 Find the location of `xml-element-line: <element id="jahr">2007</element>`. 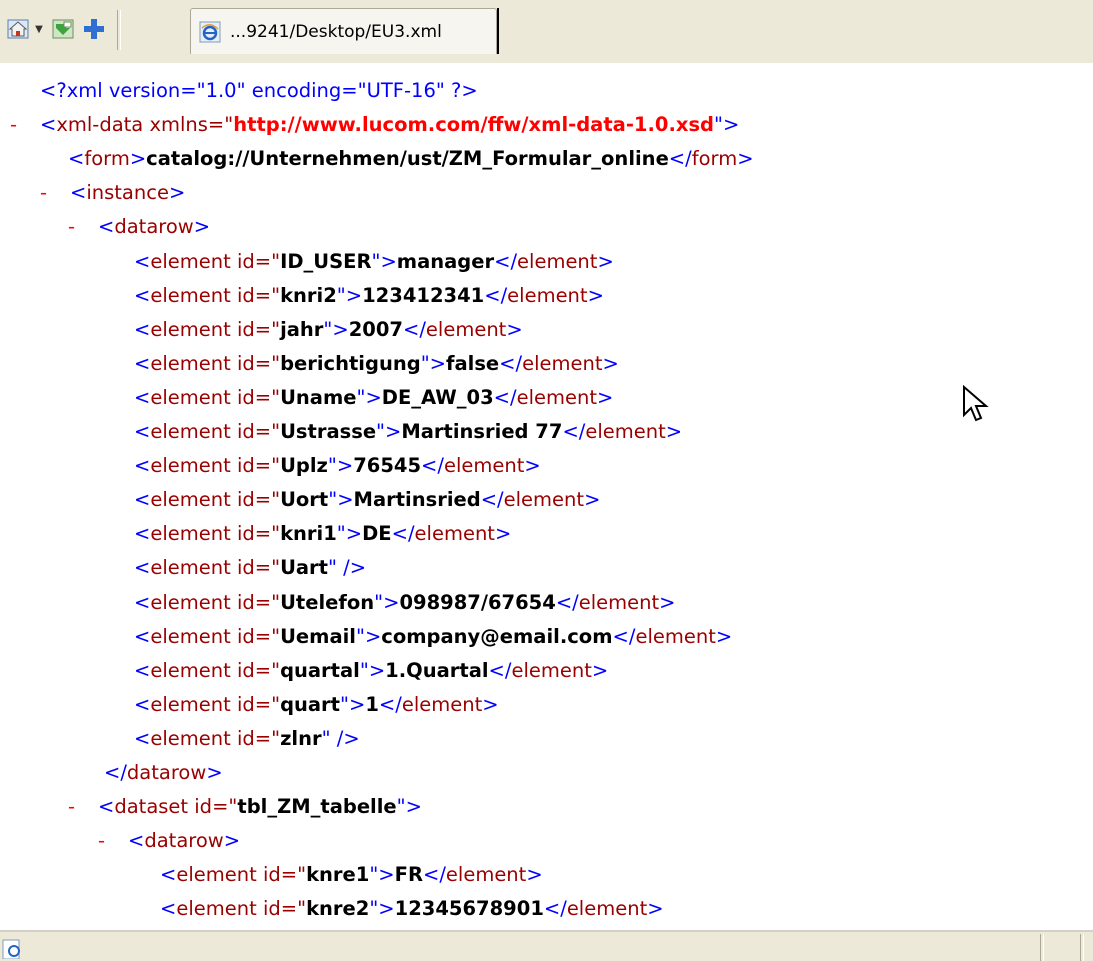

xml-element-line: <element id="jahr">2007</element> is located at coordinates (328, 330).